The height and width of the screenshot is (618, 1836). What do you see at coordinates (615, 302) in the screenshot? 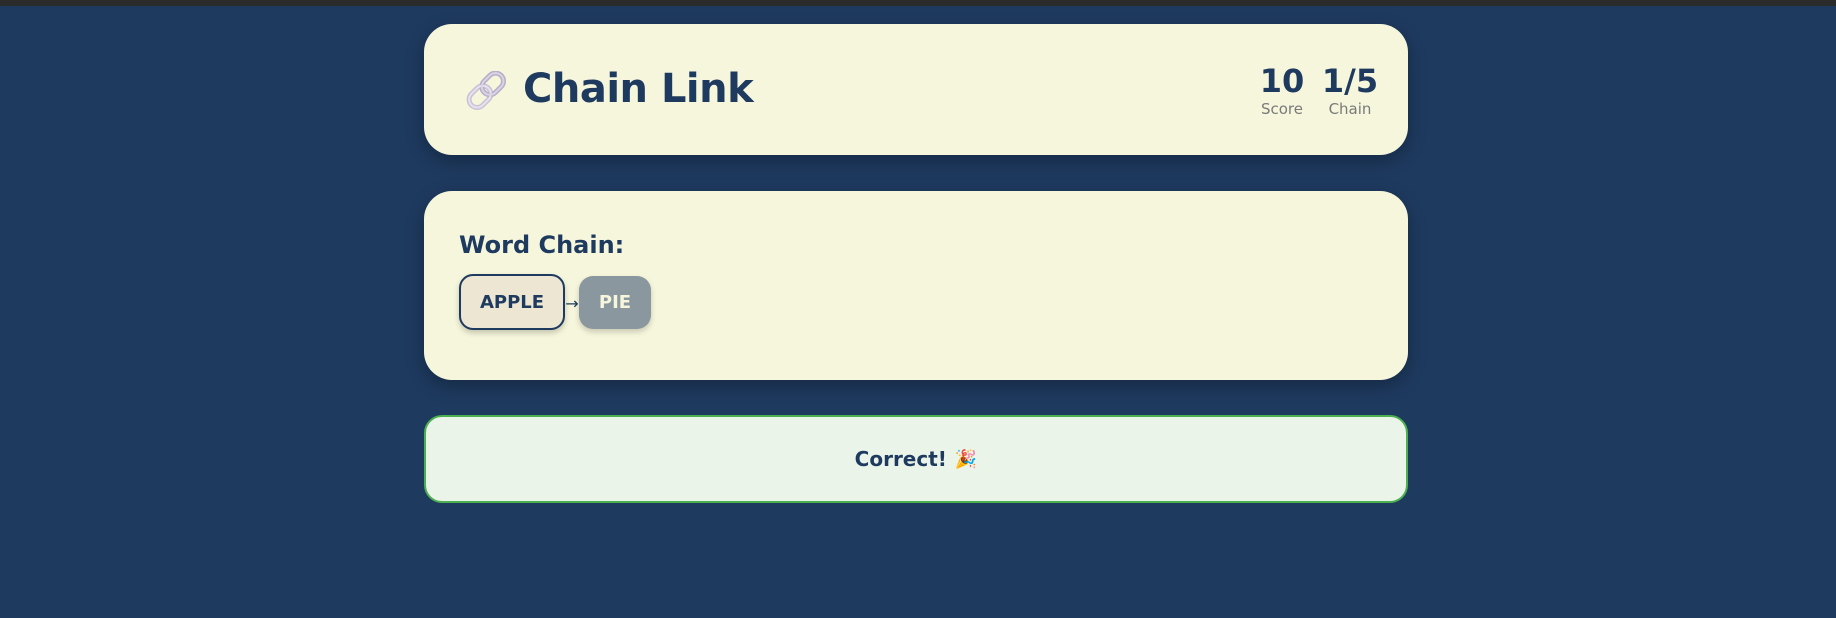
I see `word-tile-next: PIE` at bounding box center [615, 302].